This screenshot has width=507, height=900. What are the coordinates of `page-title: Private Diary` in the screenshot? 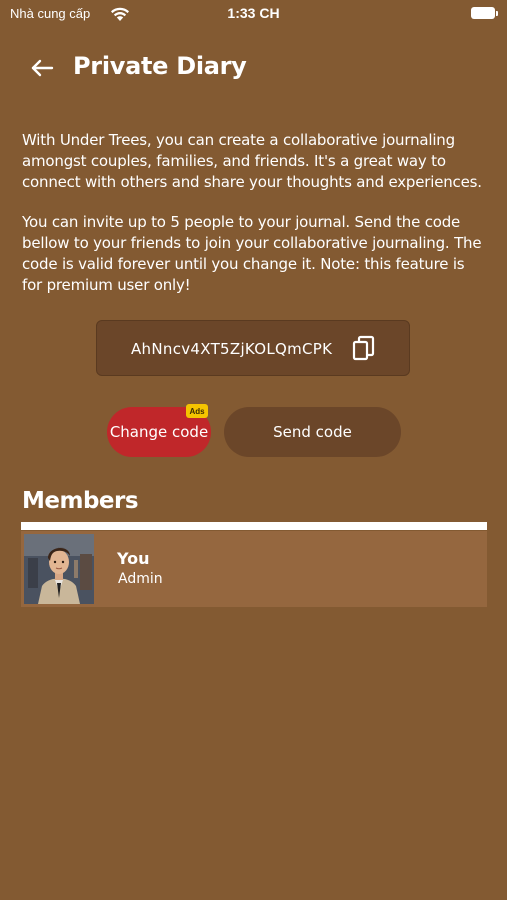 It's located at (160, 66).